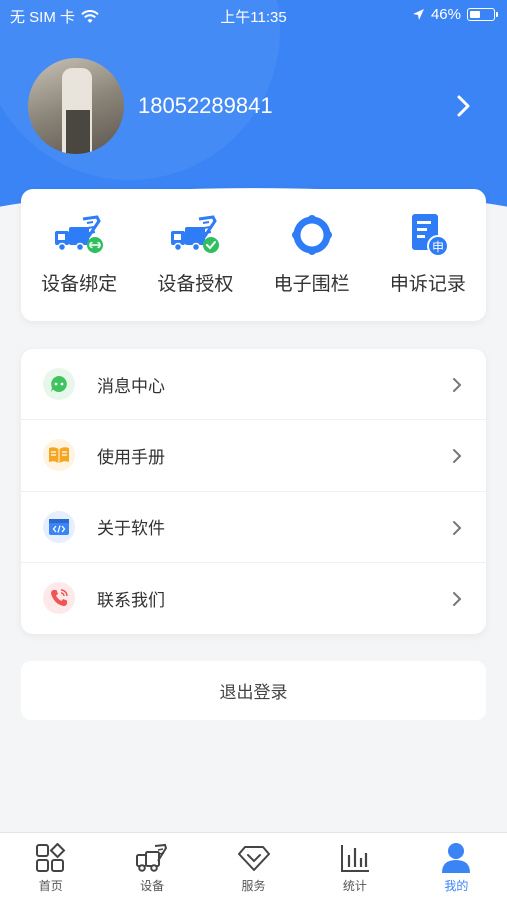 Image resolution: width=507 pixels, height=900 pixels. What do you see at coordinates (205, 105) in the screenshot?
I see `phone-number: 18052289841` at bounding box center [205, 105].